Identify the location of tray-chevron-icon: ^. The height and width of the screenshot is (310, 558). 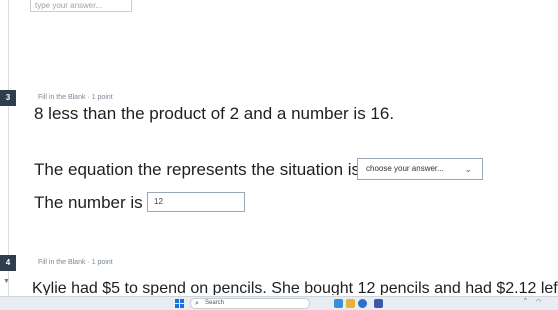
(525, 301).